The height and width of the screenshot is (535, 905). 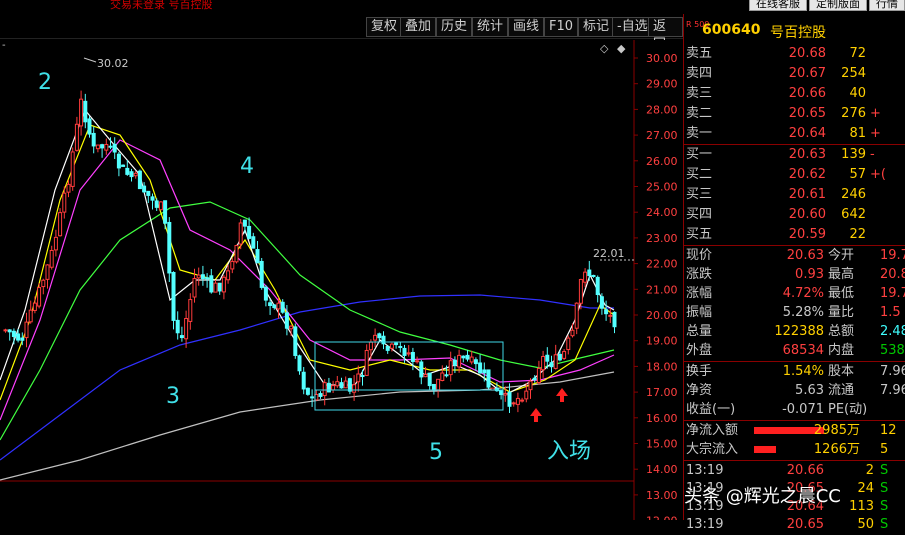 I want to click on price-tick-label: 26.00, so click(x=662, y=161).